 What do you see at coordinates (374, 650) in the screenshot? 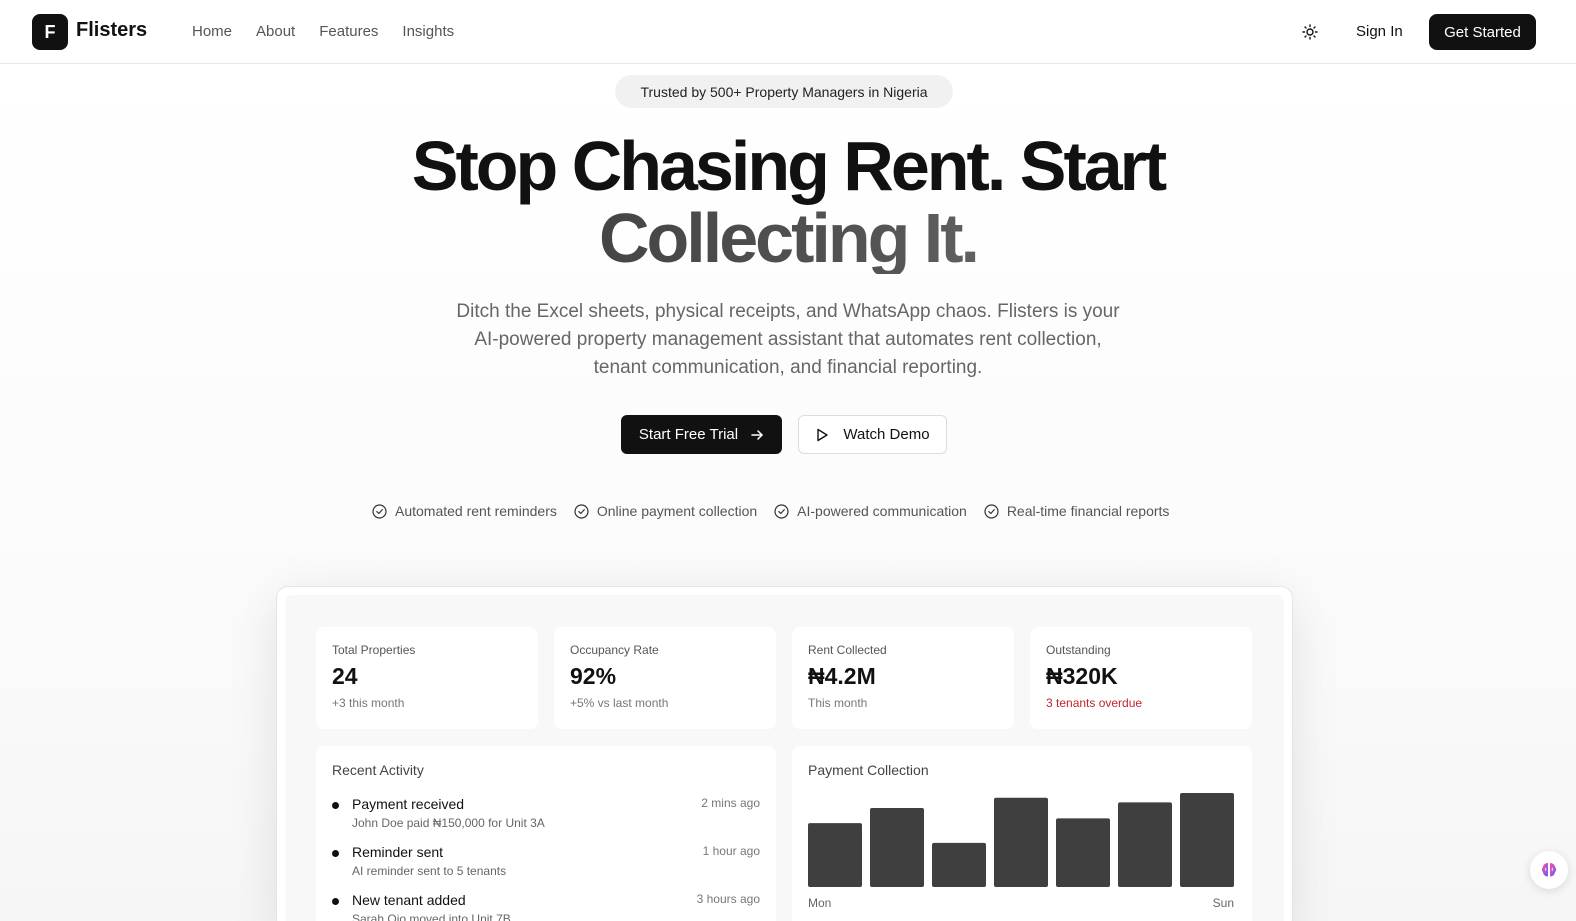
I see `stat-label: Total Properties` at bounding box center [374, 650].